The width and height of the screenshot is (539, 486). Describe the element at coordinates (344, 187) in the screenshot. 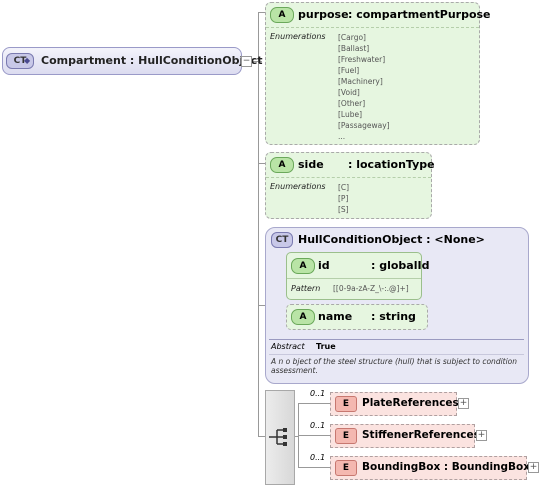

I see `enum-value: [C]` at that location.